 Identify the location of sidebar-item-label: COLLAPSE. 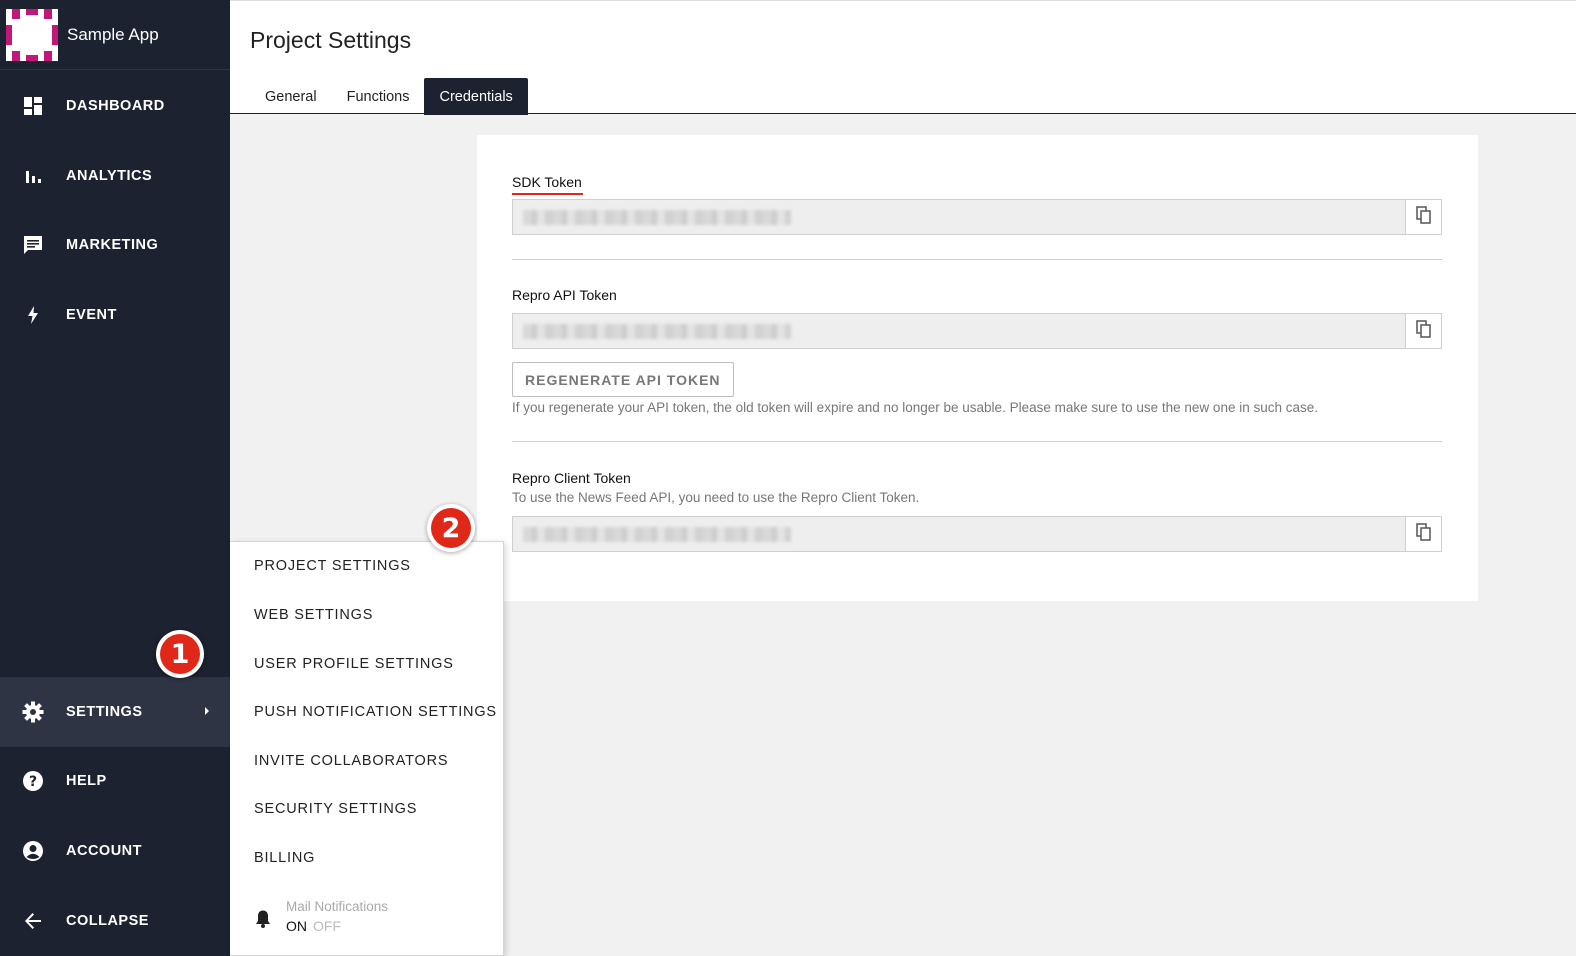
(107, 921).